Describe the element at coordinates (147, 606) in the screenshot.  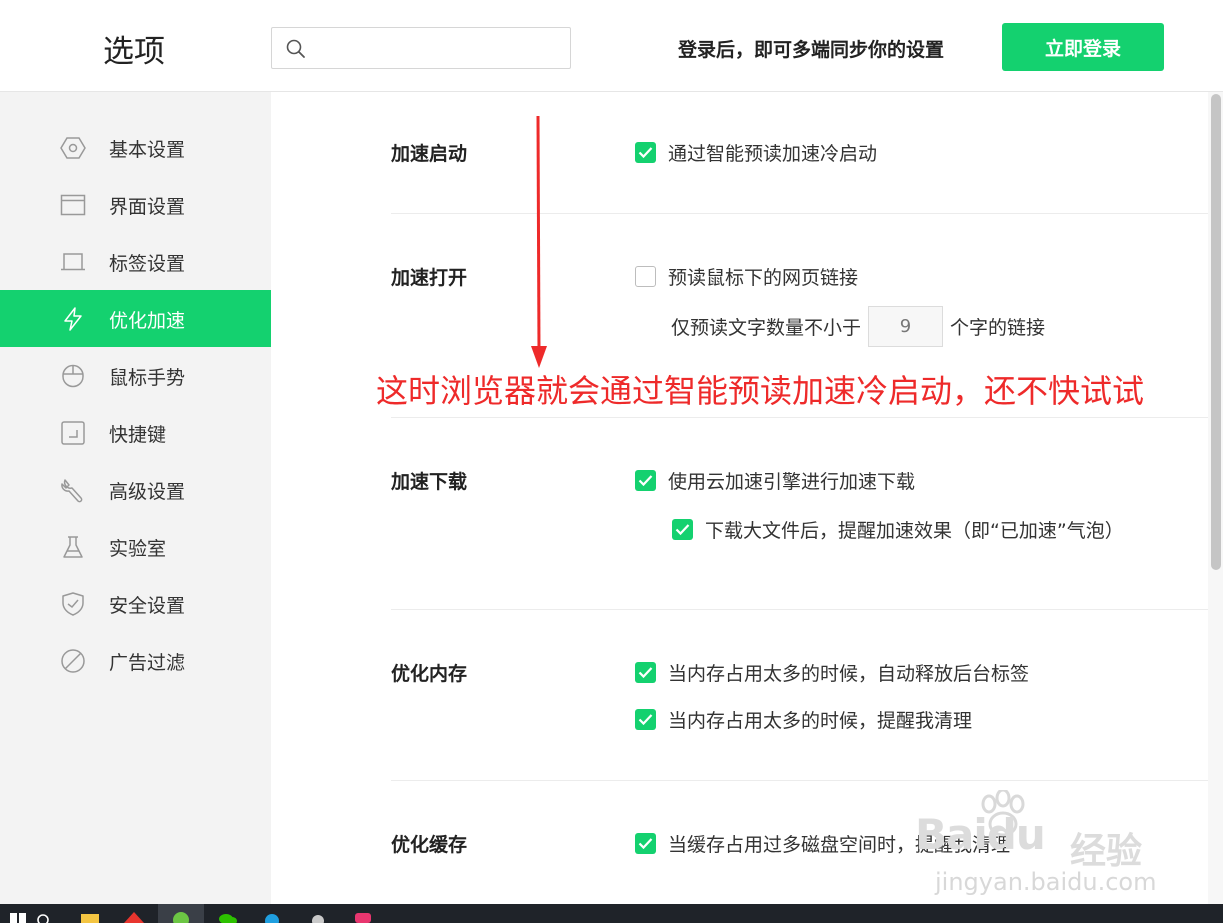
I see `sidebar-item-label: 安全设置` at that location.